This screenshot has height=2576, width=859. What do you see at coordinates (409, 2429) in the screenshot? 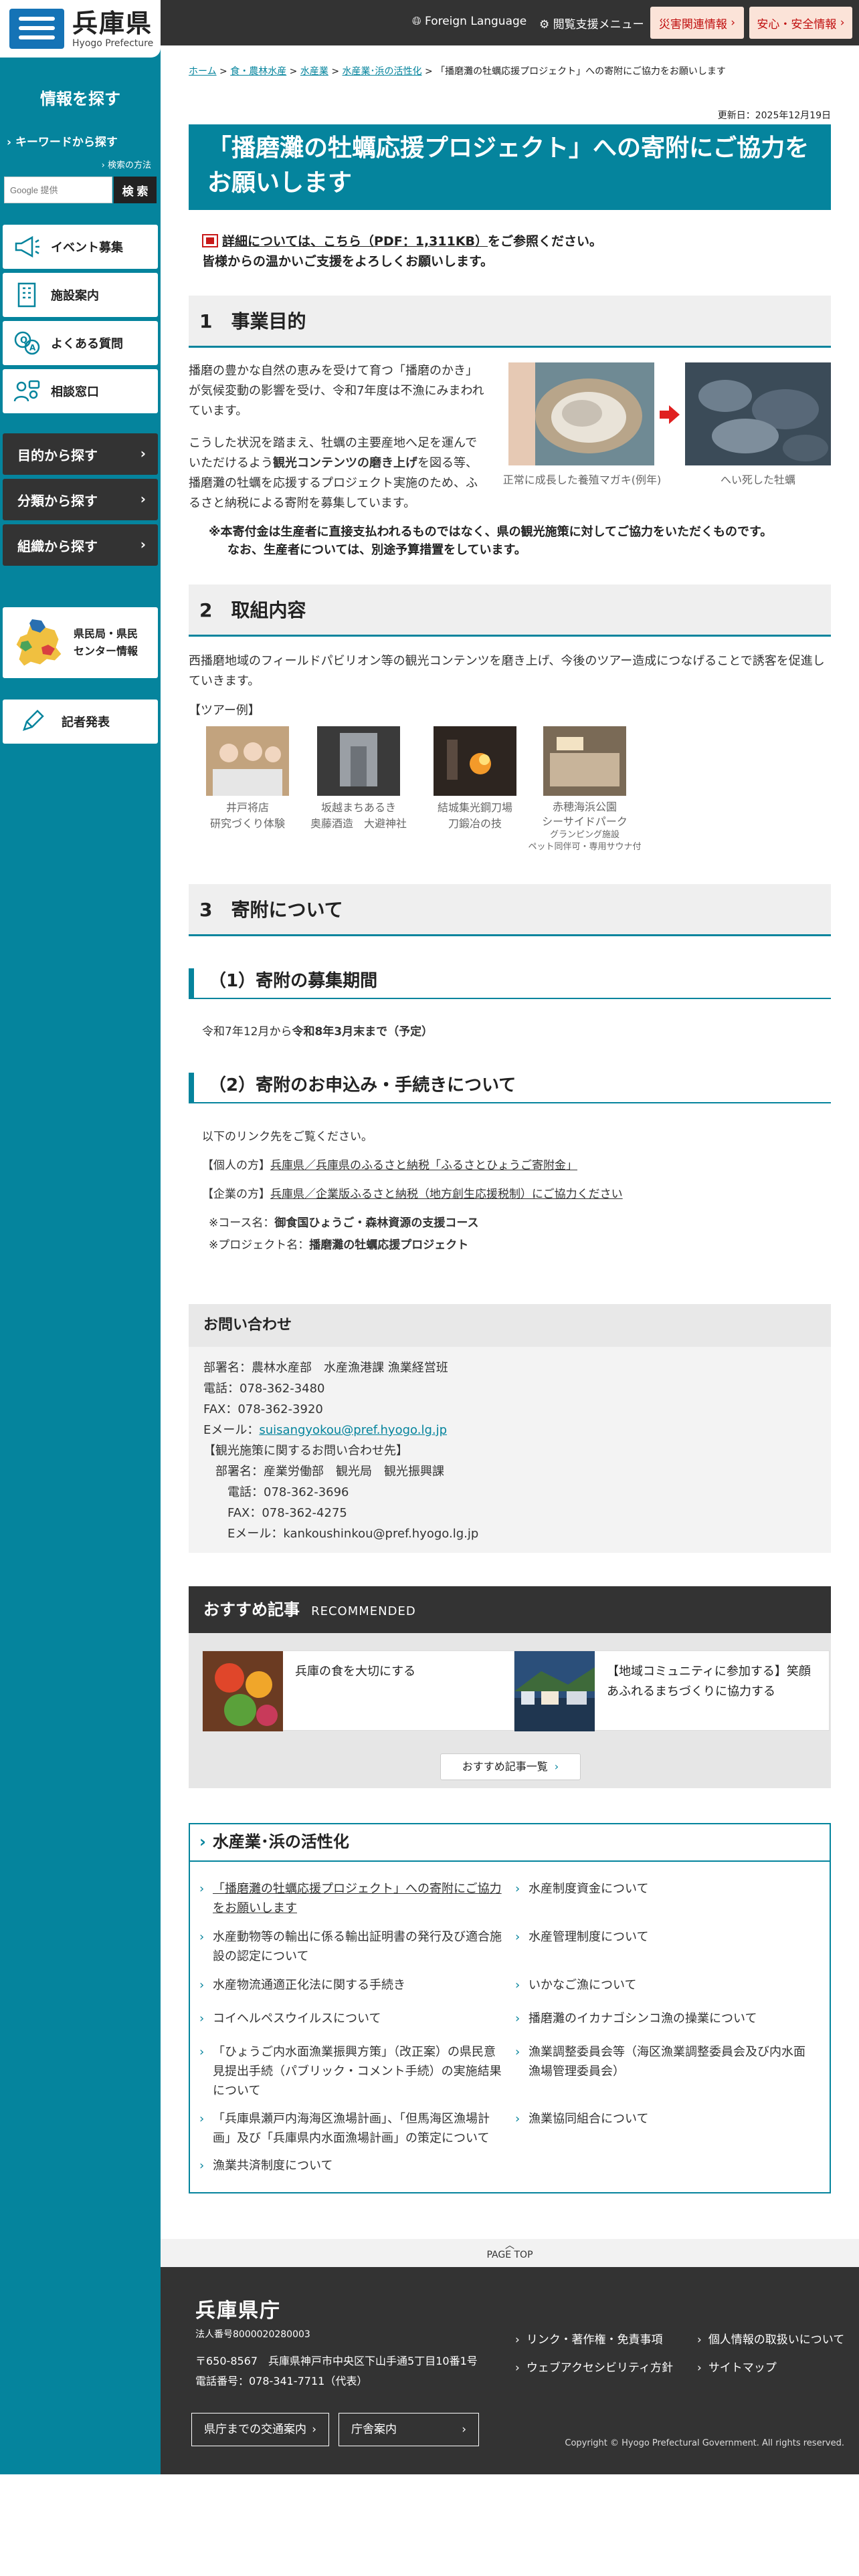
I see `building-guide-button: 庁舎案内 ›` at bounding box center [409, 2429].